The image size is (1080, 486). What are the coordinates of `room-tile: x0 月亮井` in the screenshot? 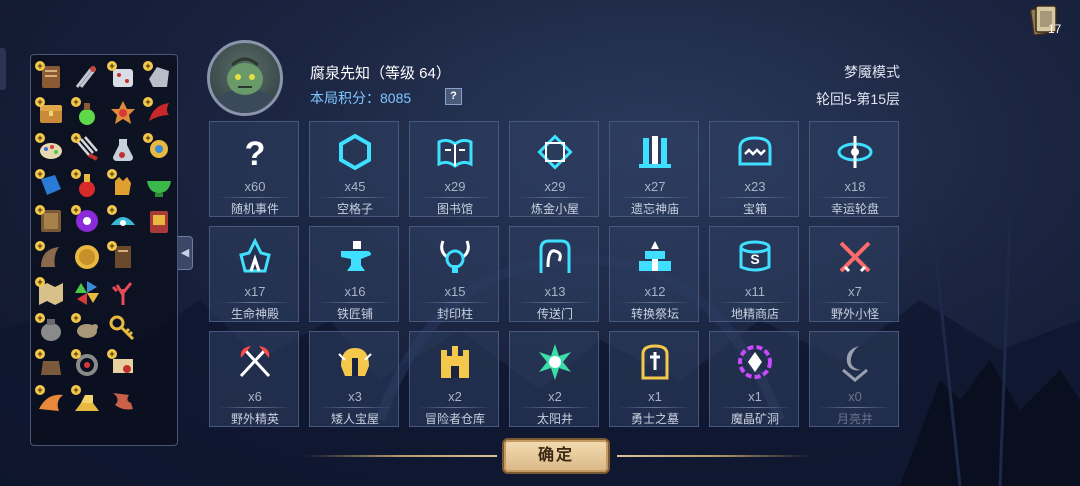 It's located at (854, 379).